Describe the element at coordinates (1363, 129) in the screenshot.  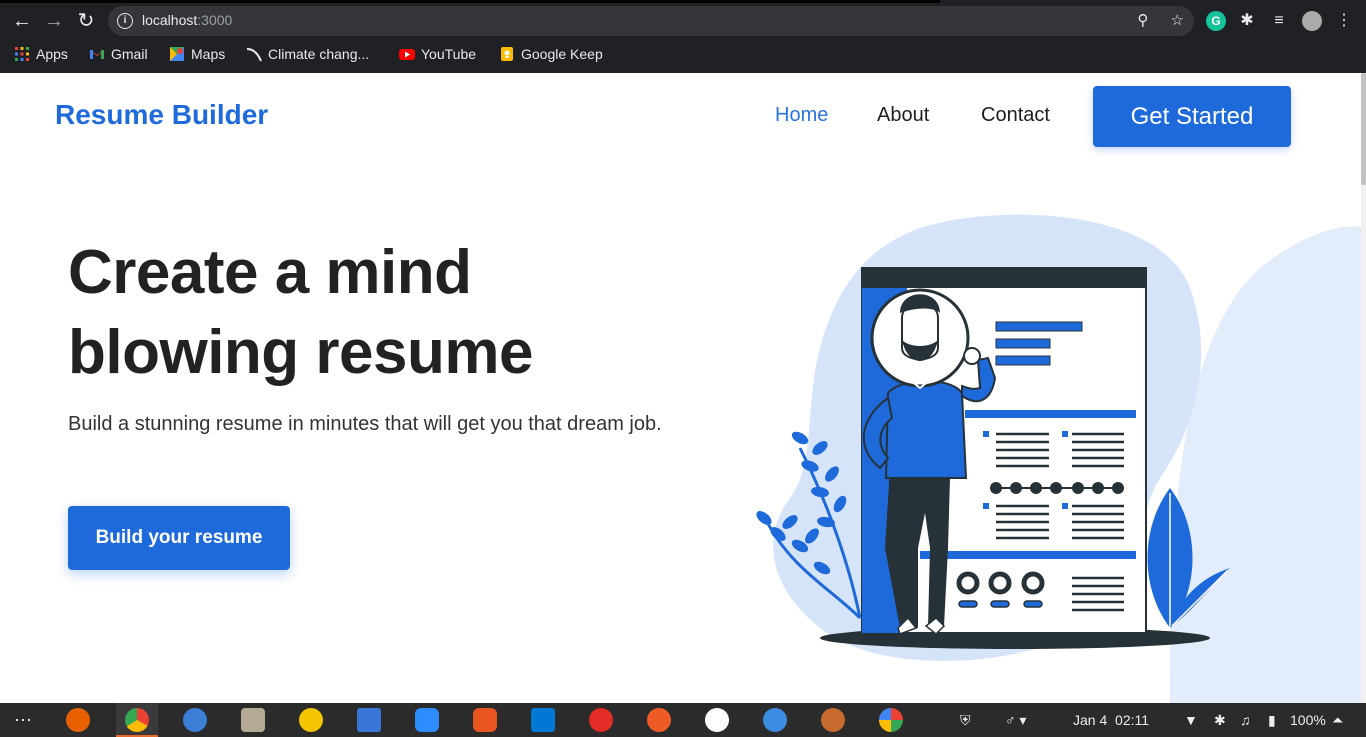
I see `scrollbar-thumb` at that location.